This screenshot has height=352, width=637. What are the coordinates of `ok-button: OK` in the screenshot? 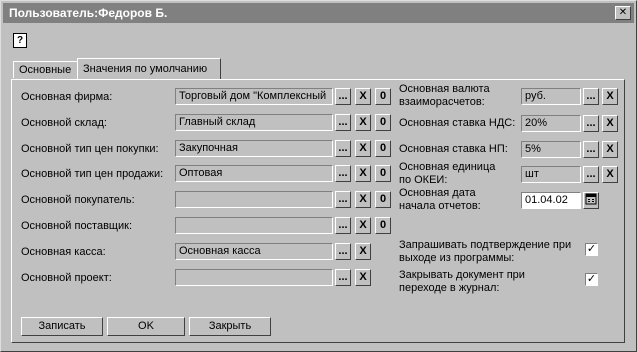 It's located at (146, 326).